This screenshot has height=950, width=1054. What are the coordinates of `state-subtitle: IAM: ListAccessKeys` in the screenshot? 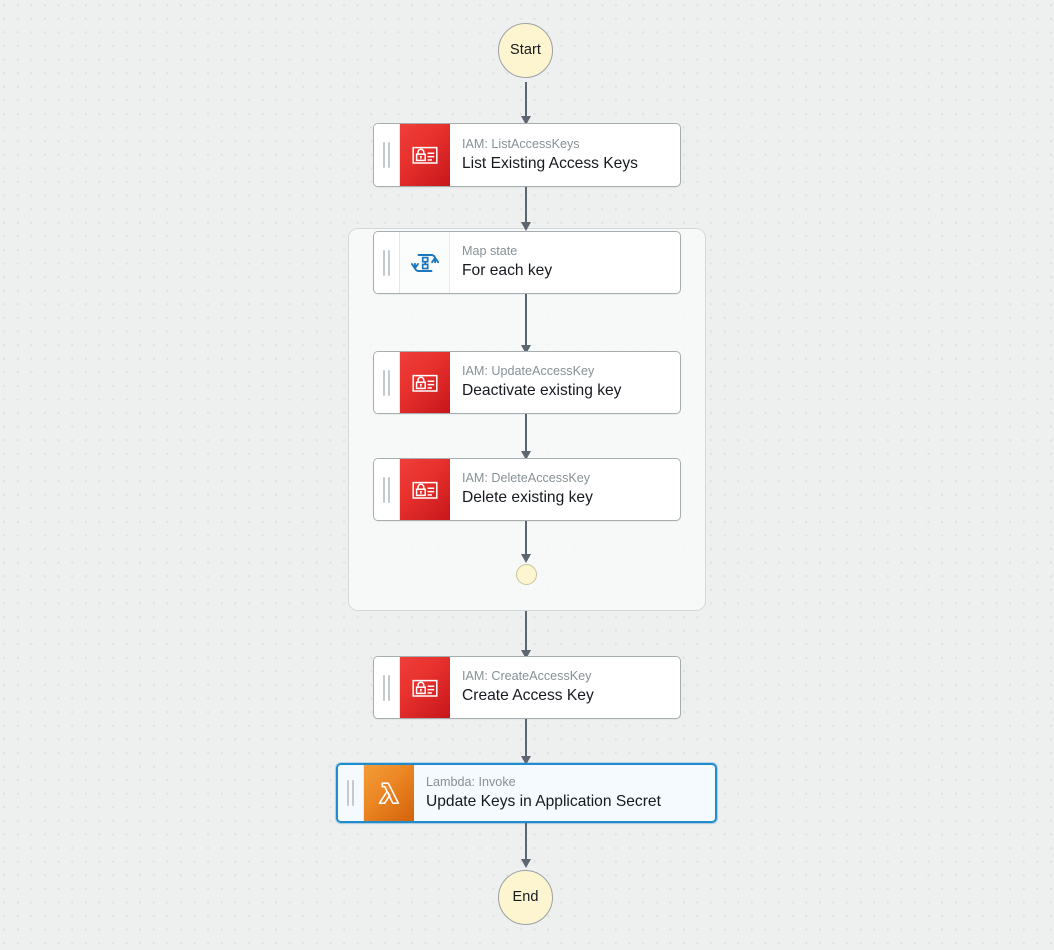 It's located at (521, 143).